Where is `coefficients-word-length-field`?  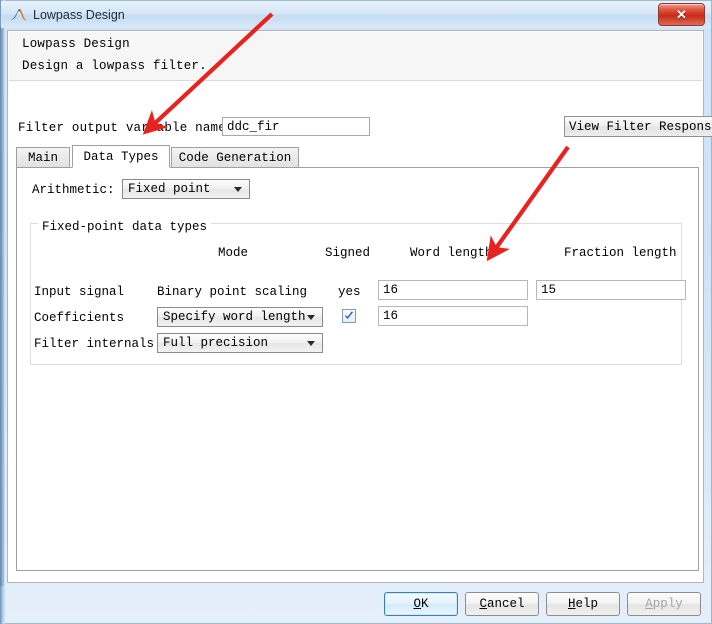
coefficients-word-length-field is located at coordinates (453, 316).